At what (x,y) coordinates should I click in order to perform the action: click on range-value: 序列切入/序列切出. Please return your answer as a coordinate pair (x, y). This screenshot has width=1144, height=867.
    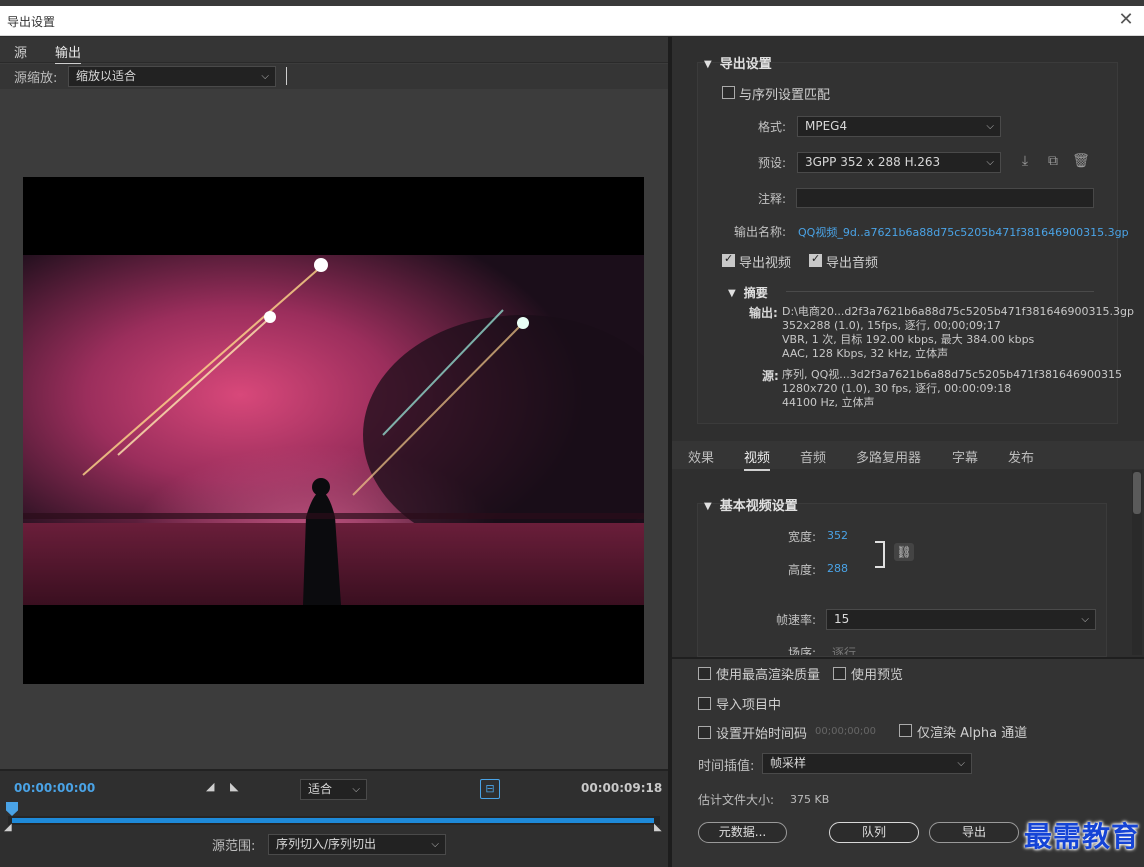
    Looking at the image, I should click on (326, 844).